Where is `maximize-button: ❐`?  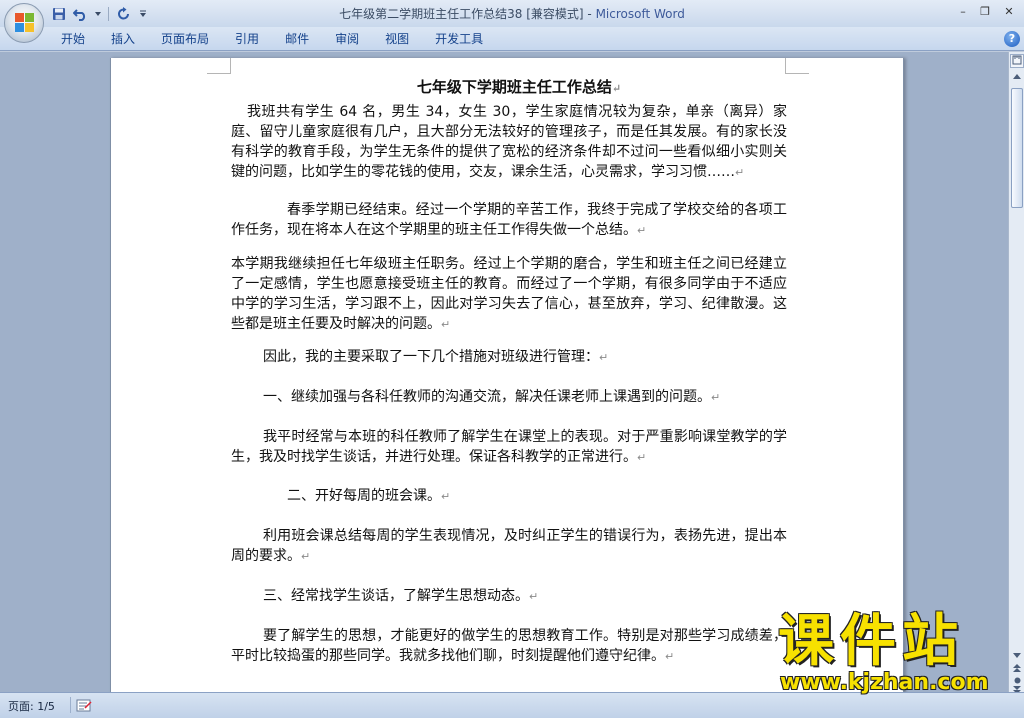
maximize-button: ❐ is located at coordinates (985, 11).